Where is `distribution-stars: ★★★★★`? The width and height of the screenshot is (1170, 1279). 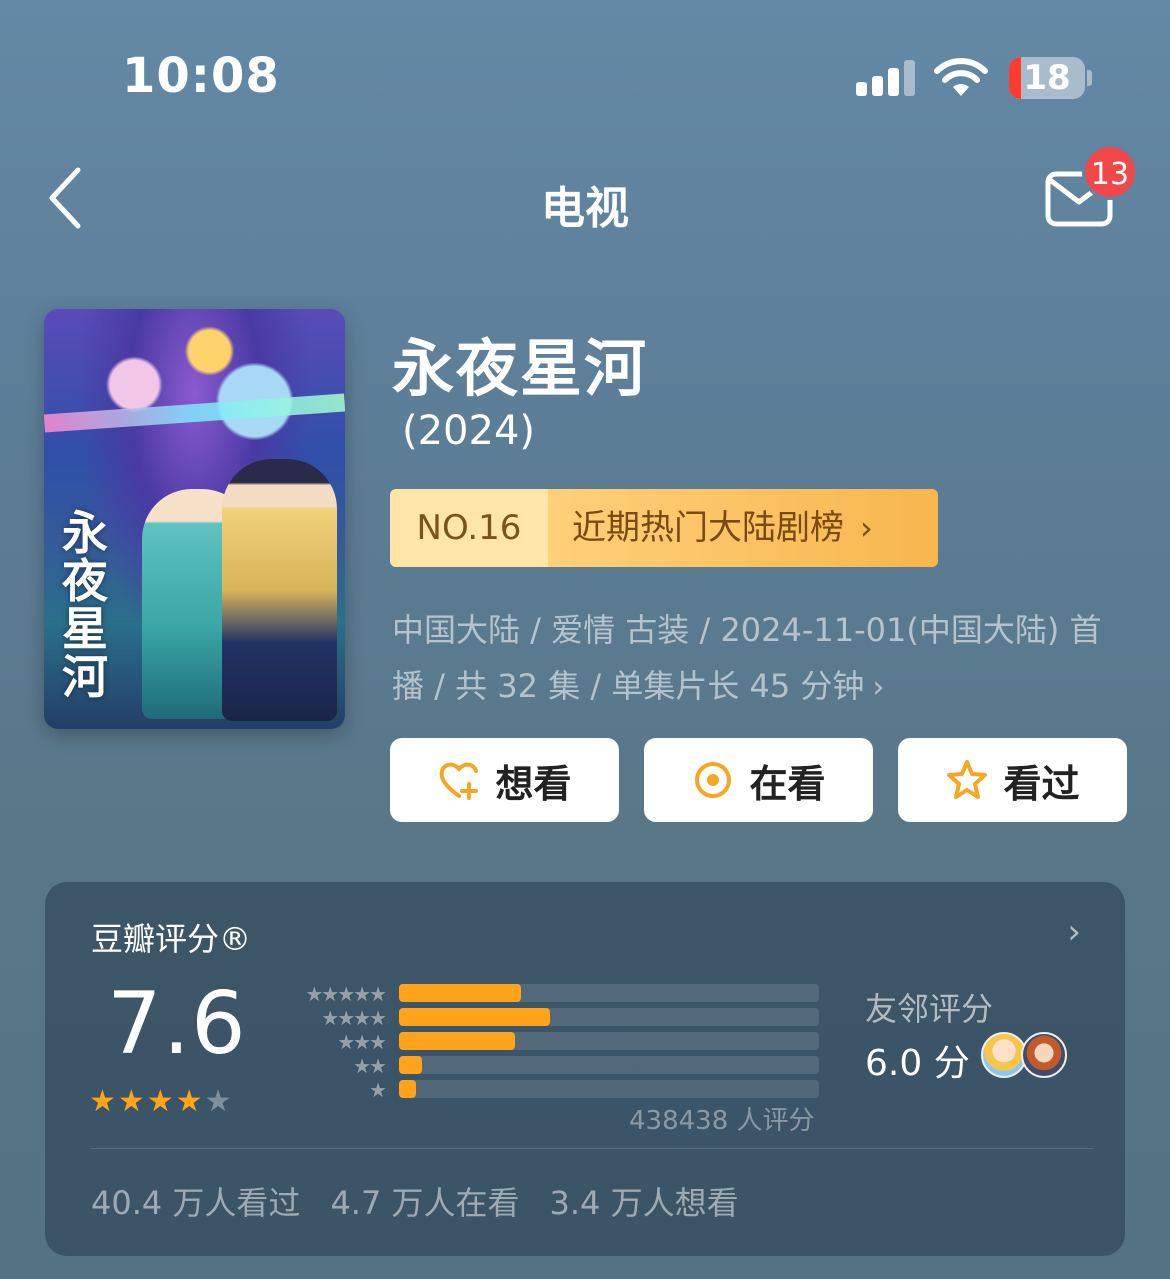 distribution-stars: ★★★★★ is located at coordinates (346, 994).